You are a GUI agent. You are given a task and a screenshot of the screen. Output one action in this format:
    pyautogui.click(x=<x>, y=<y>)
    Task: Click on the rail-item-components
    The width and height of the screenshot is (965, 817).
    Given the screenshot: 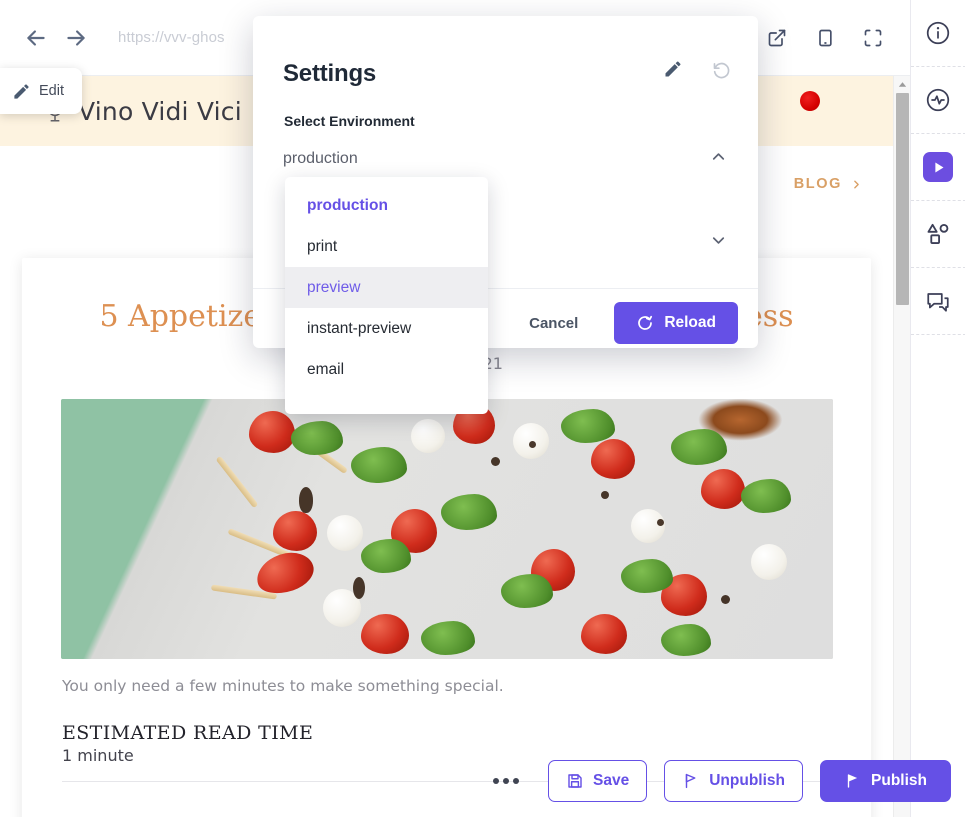 What is the action you would take?
    pyautogui.click(x=937, y=234)
    